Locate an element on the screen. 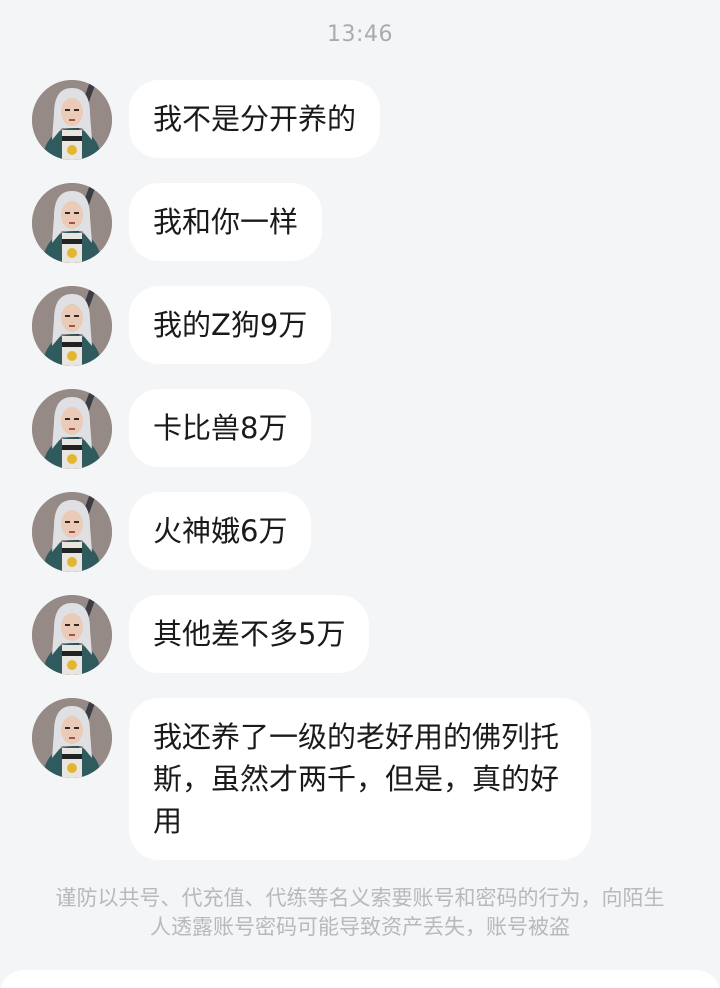 The width and height of the screenshot is (720, 988). message-bubble: 我和你一样 is located at coordinates (226, 222).